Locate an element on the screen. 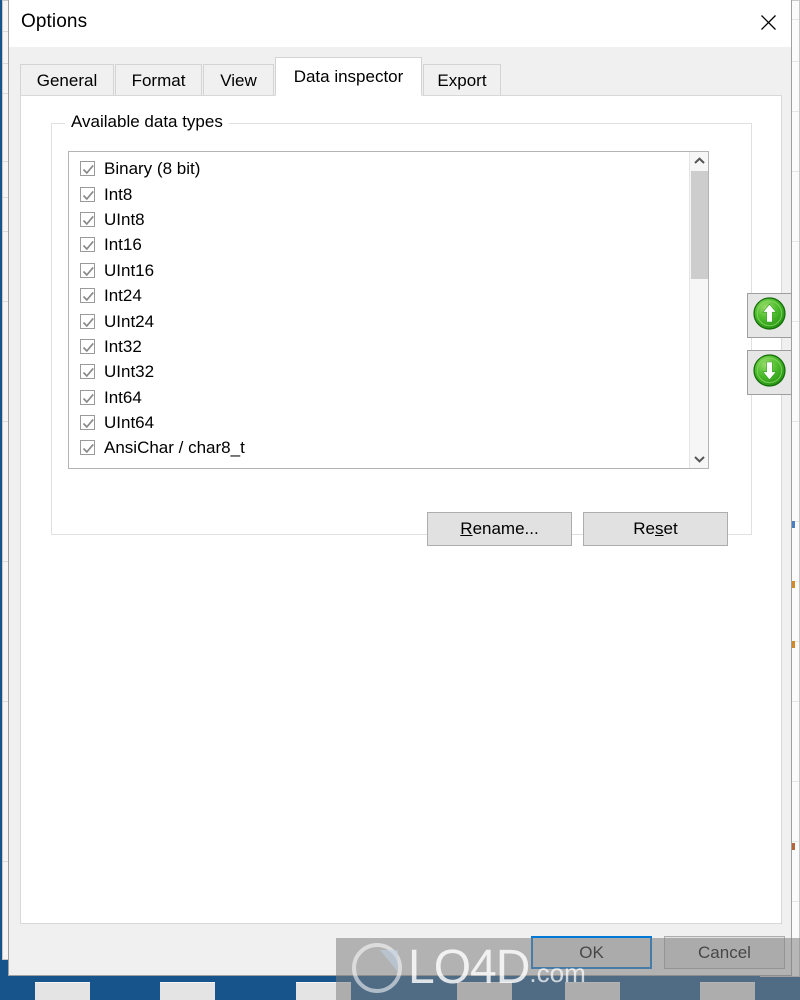  tab-data-inspector: Data inspector is located at coordinates (348, 76).